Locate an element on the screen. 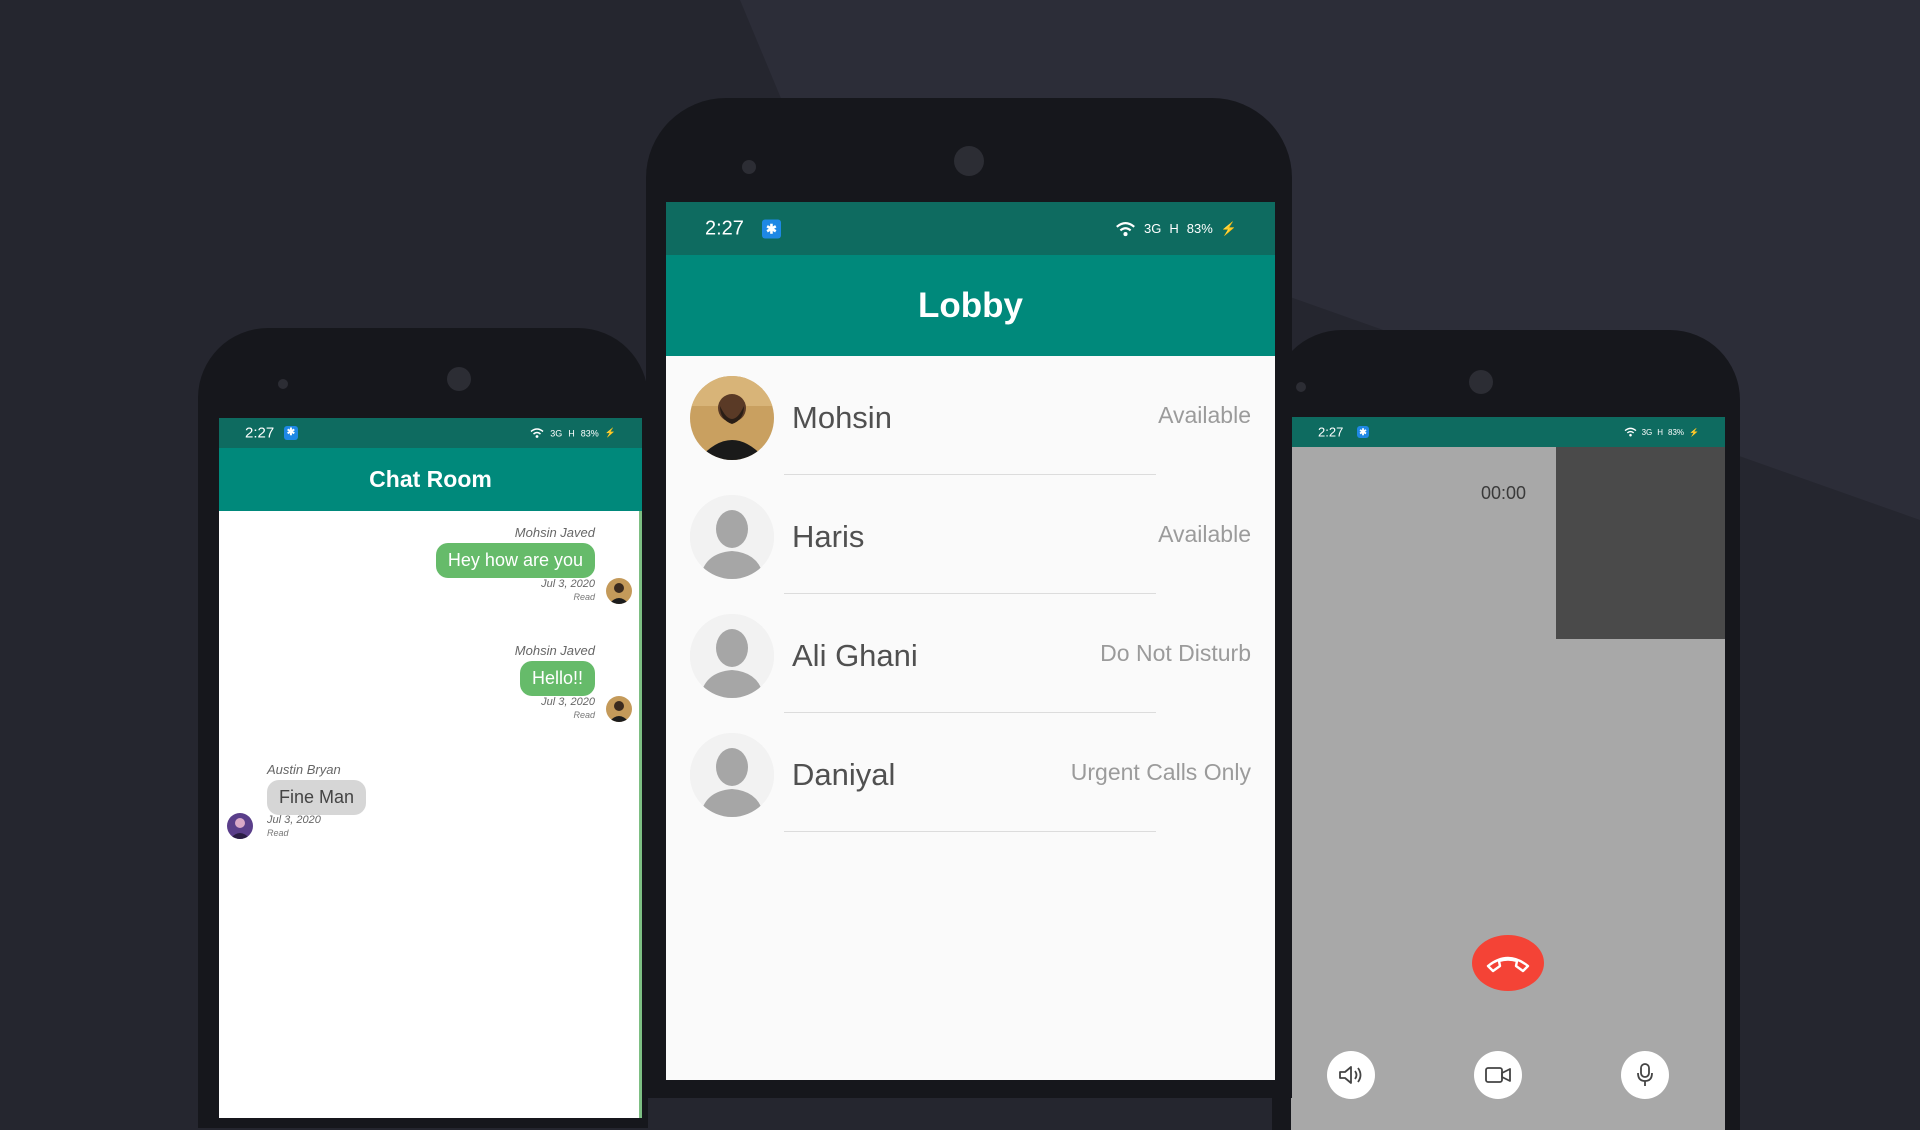 The height and width of the screenshot is (1130, 1920). message-bubble: Fine Man is located at coordinates (317, 797).